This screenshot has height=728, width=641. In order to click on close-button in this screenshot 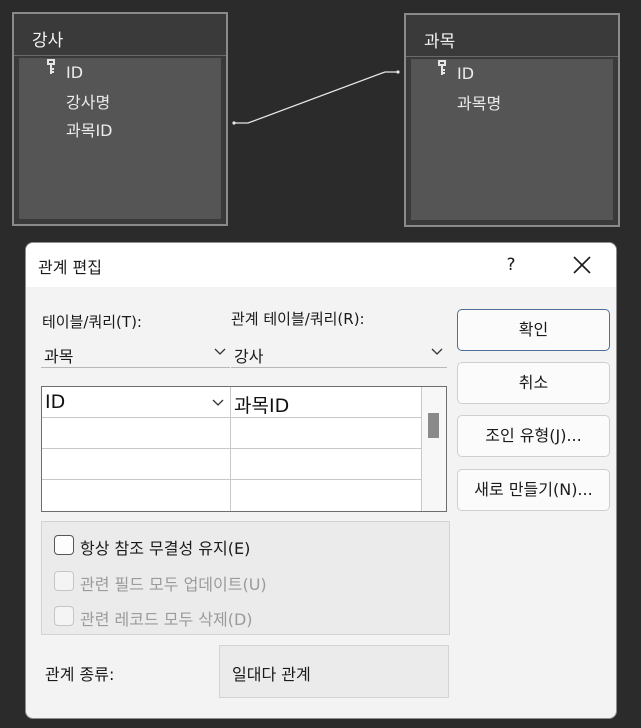, I will do `click(582, 265)`.